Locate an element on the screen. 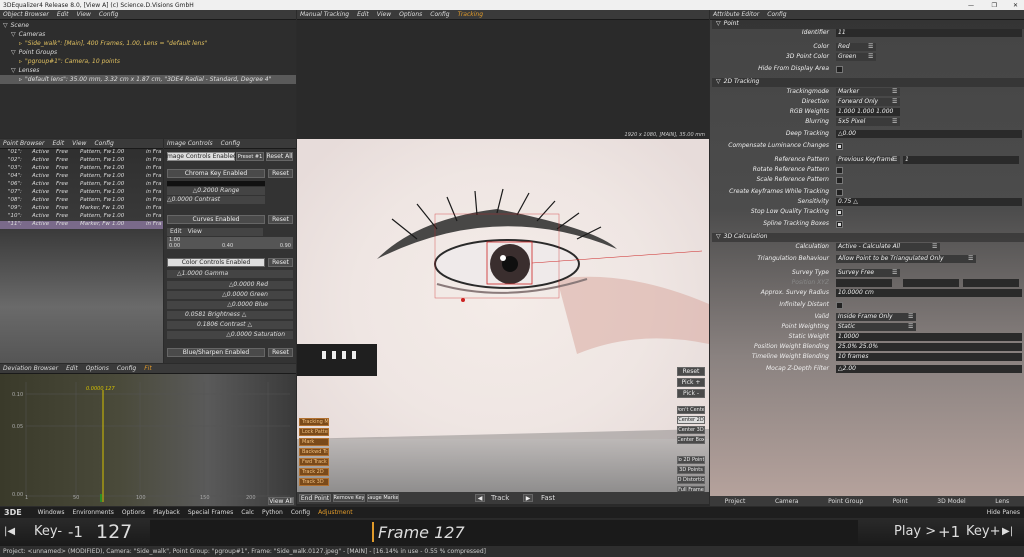 The width and height of the screenshot is (1024, 557). survey-radius-field: 10.0000 cm is located at coordinates (929, 293).